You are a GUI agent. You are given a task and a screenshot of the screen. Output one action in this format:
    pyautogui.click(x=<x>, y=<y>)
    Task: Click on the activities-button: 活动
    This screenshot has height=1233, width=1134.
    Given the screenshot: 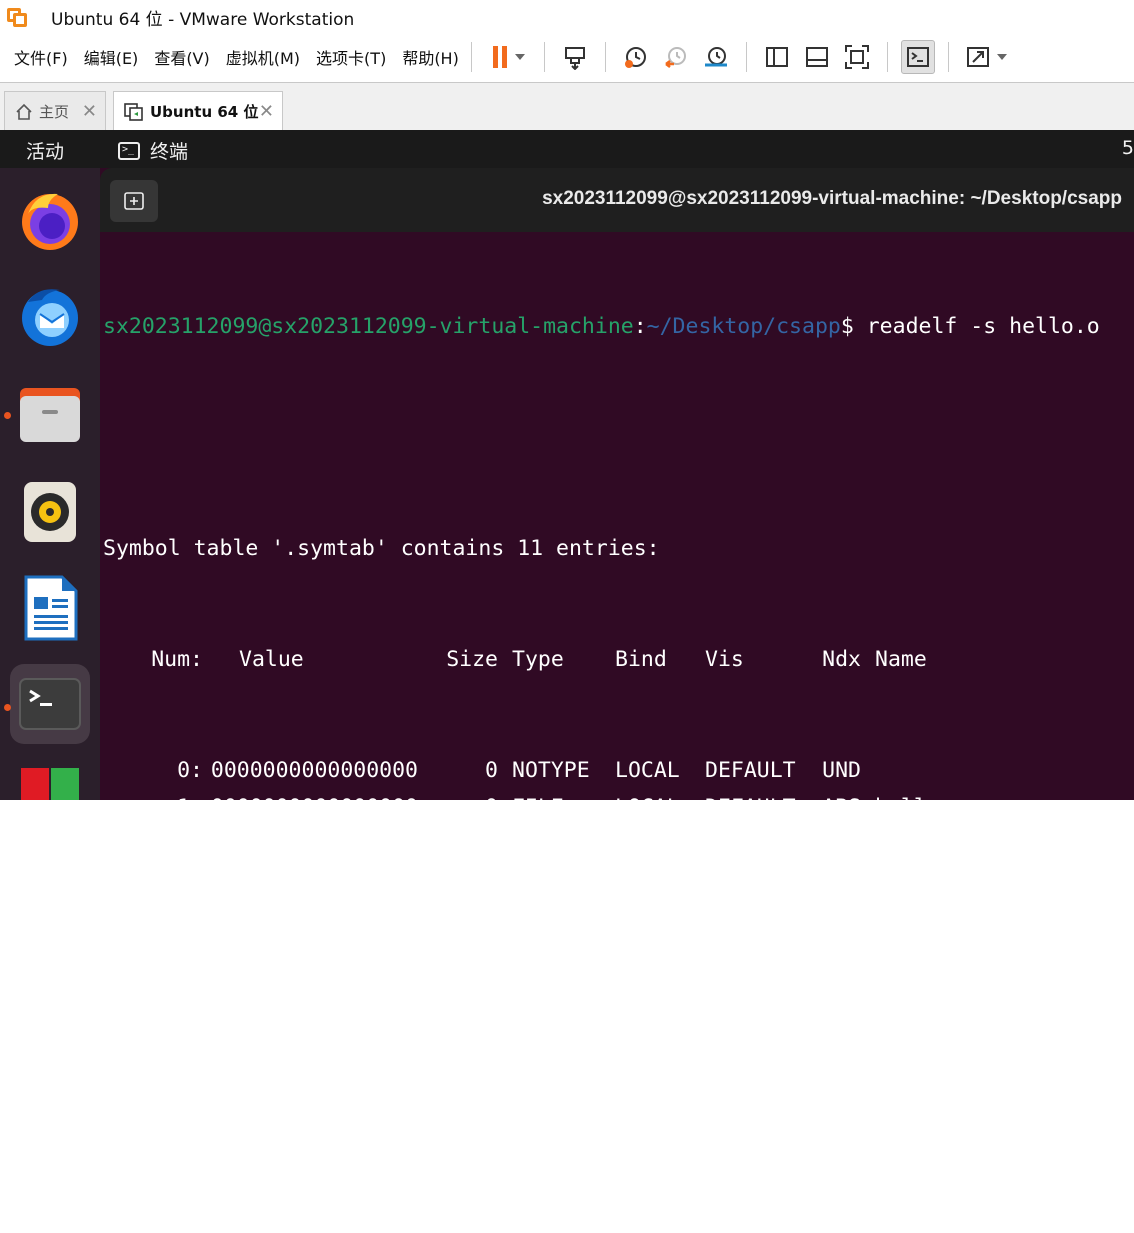 What is the action you would take?
    pyautogui.click(x=45, y=150)
    